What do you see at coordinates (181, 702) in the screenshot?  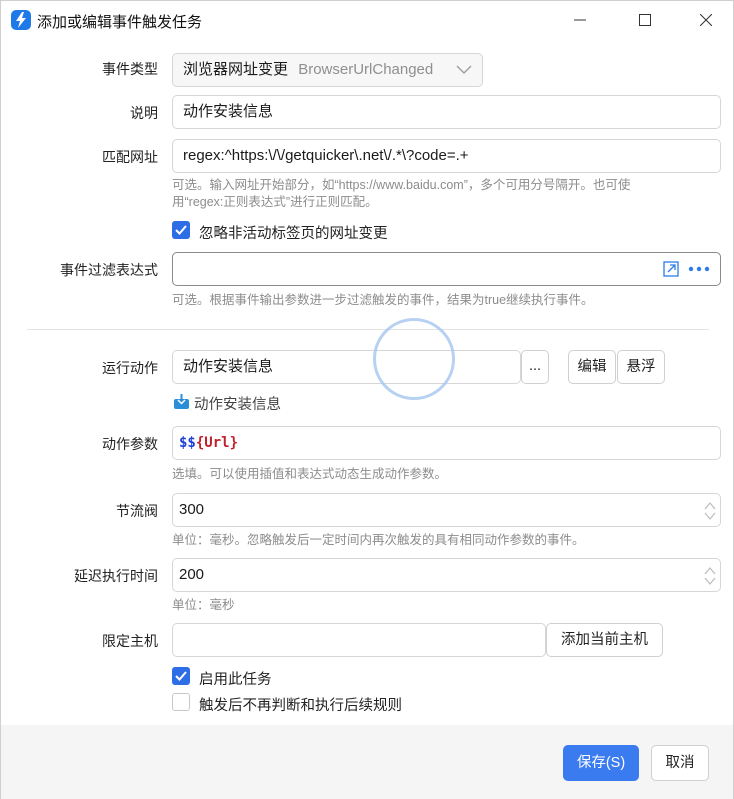 I see `stop-after-checkbox` at bounding box center [181, 702].